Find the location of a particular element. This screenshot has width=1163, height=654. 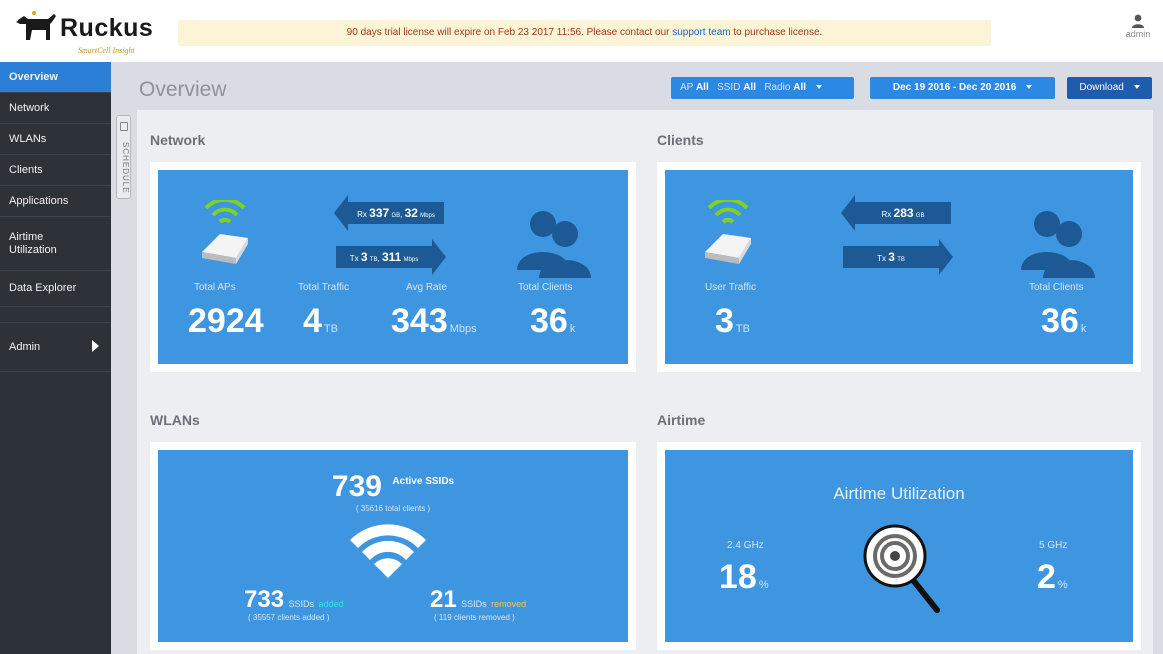

rx-unit-1: GB is located at coordinates (396, 216).